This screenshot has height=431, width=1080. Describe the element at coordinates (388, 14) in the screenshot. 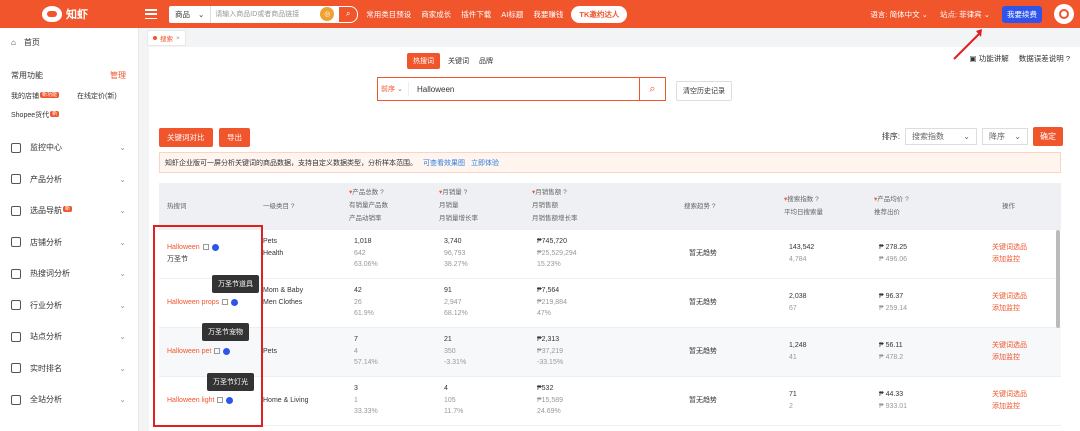

I see `nav-category-preset: 常用类目预设` at that location.